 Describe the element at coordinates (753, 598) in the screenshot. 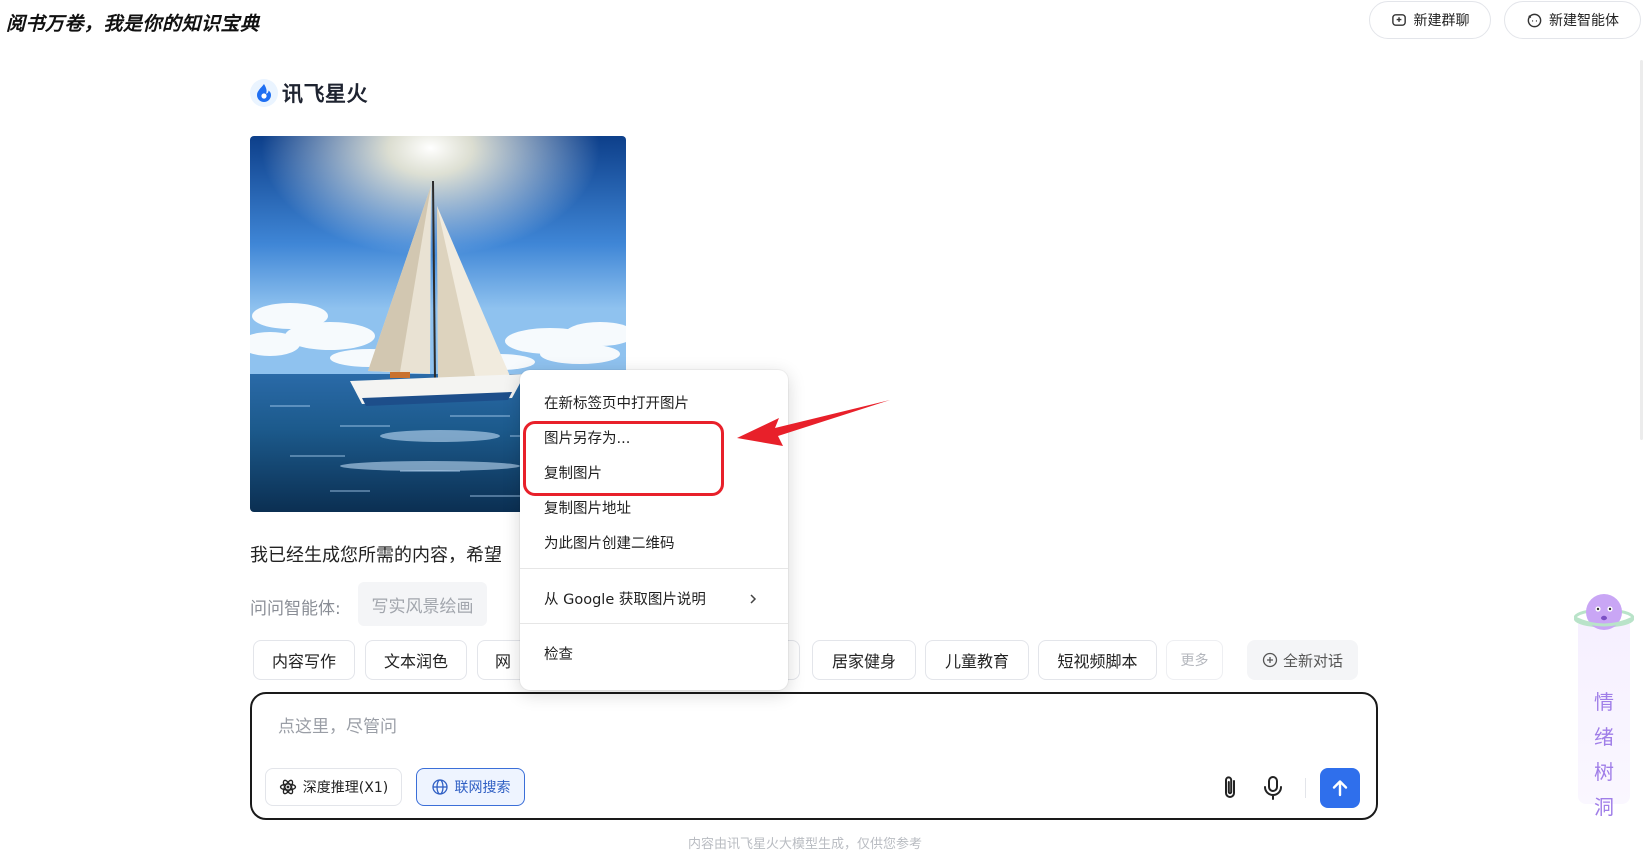

I see `chevron-right-icon` at that location.